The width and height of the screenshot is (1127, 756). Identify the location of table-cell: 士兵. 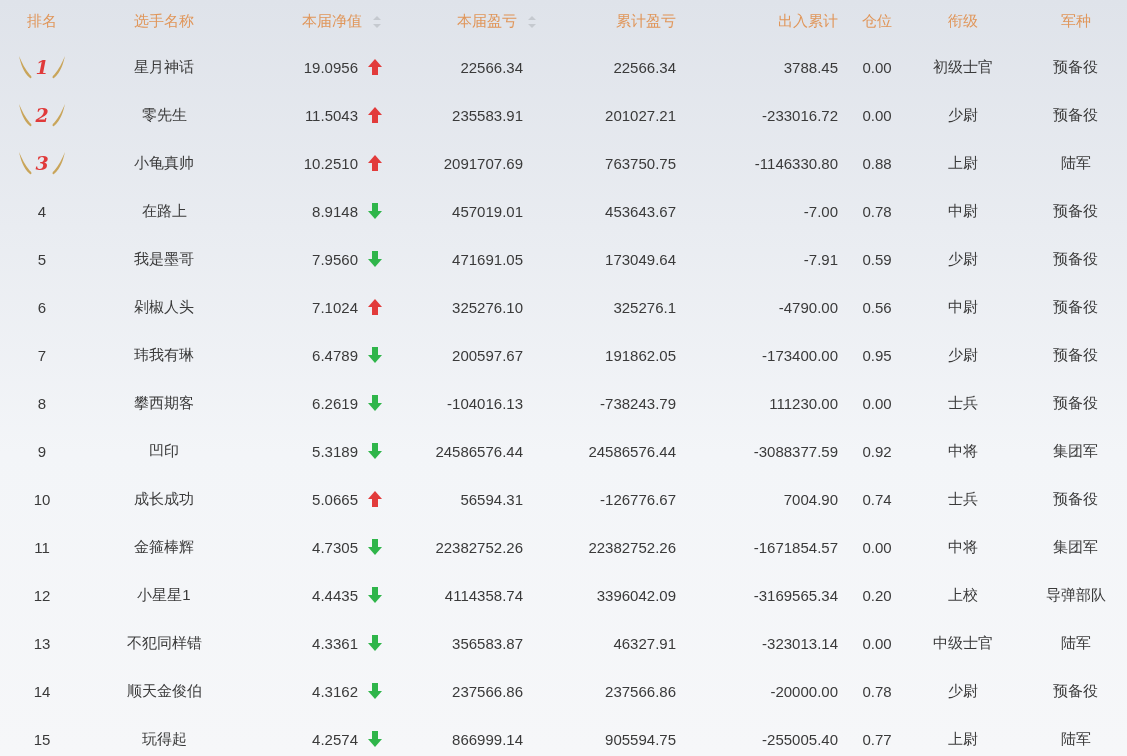
(963, 403).